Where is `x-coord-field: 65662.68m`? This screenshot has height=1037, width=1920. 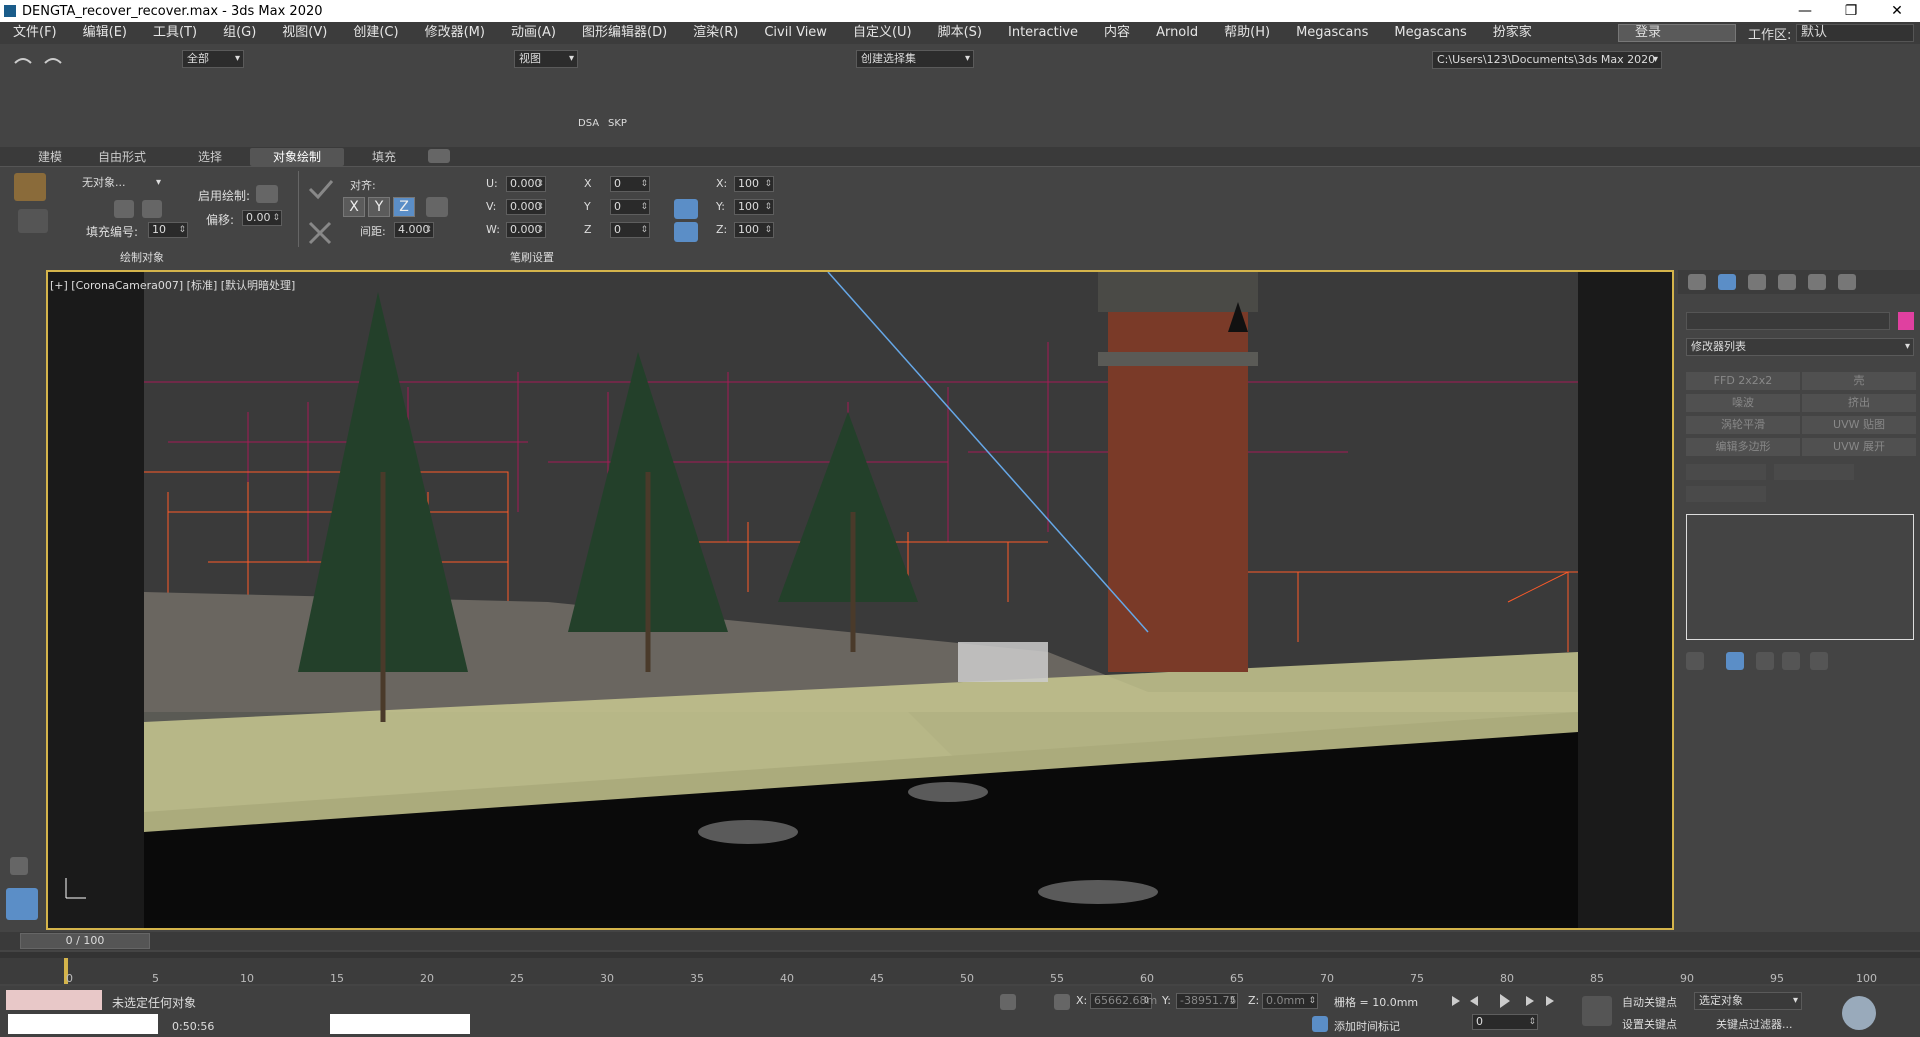
x-coord-field: 65662.68m is located at coordinates (1123, 1001).